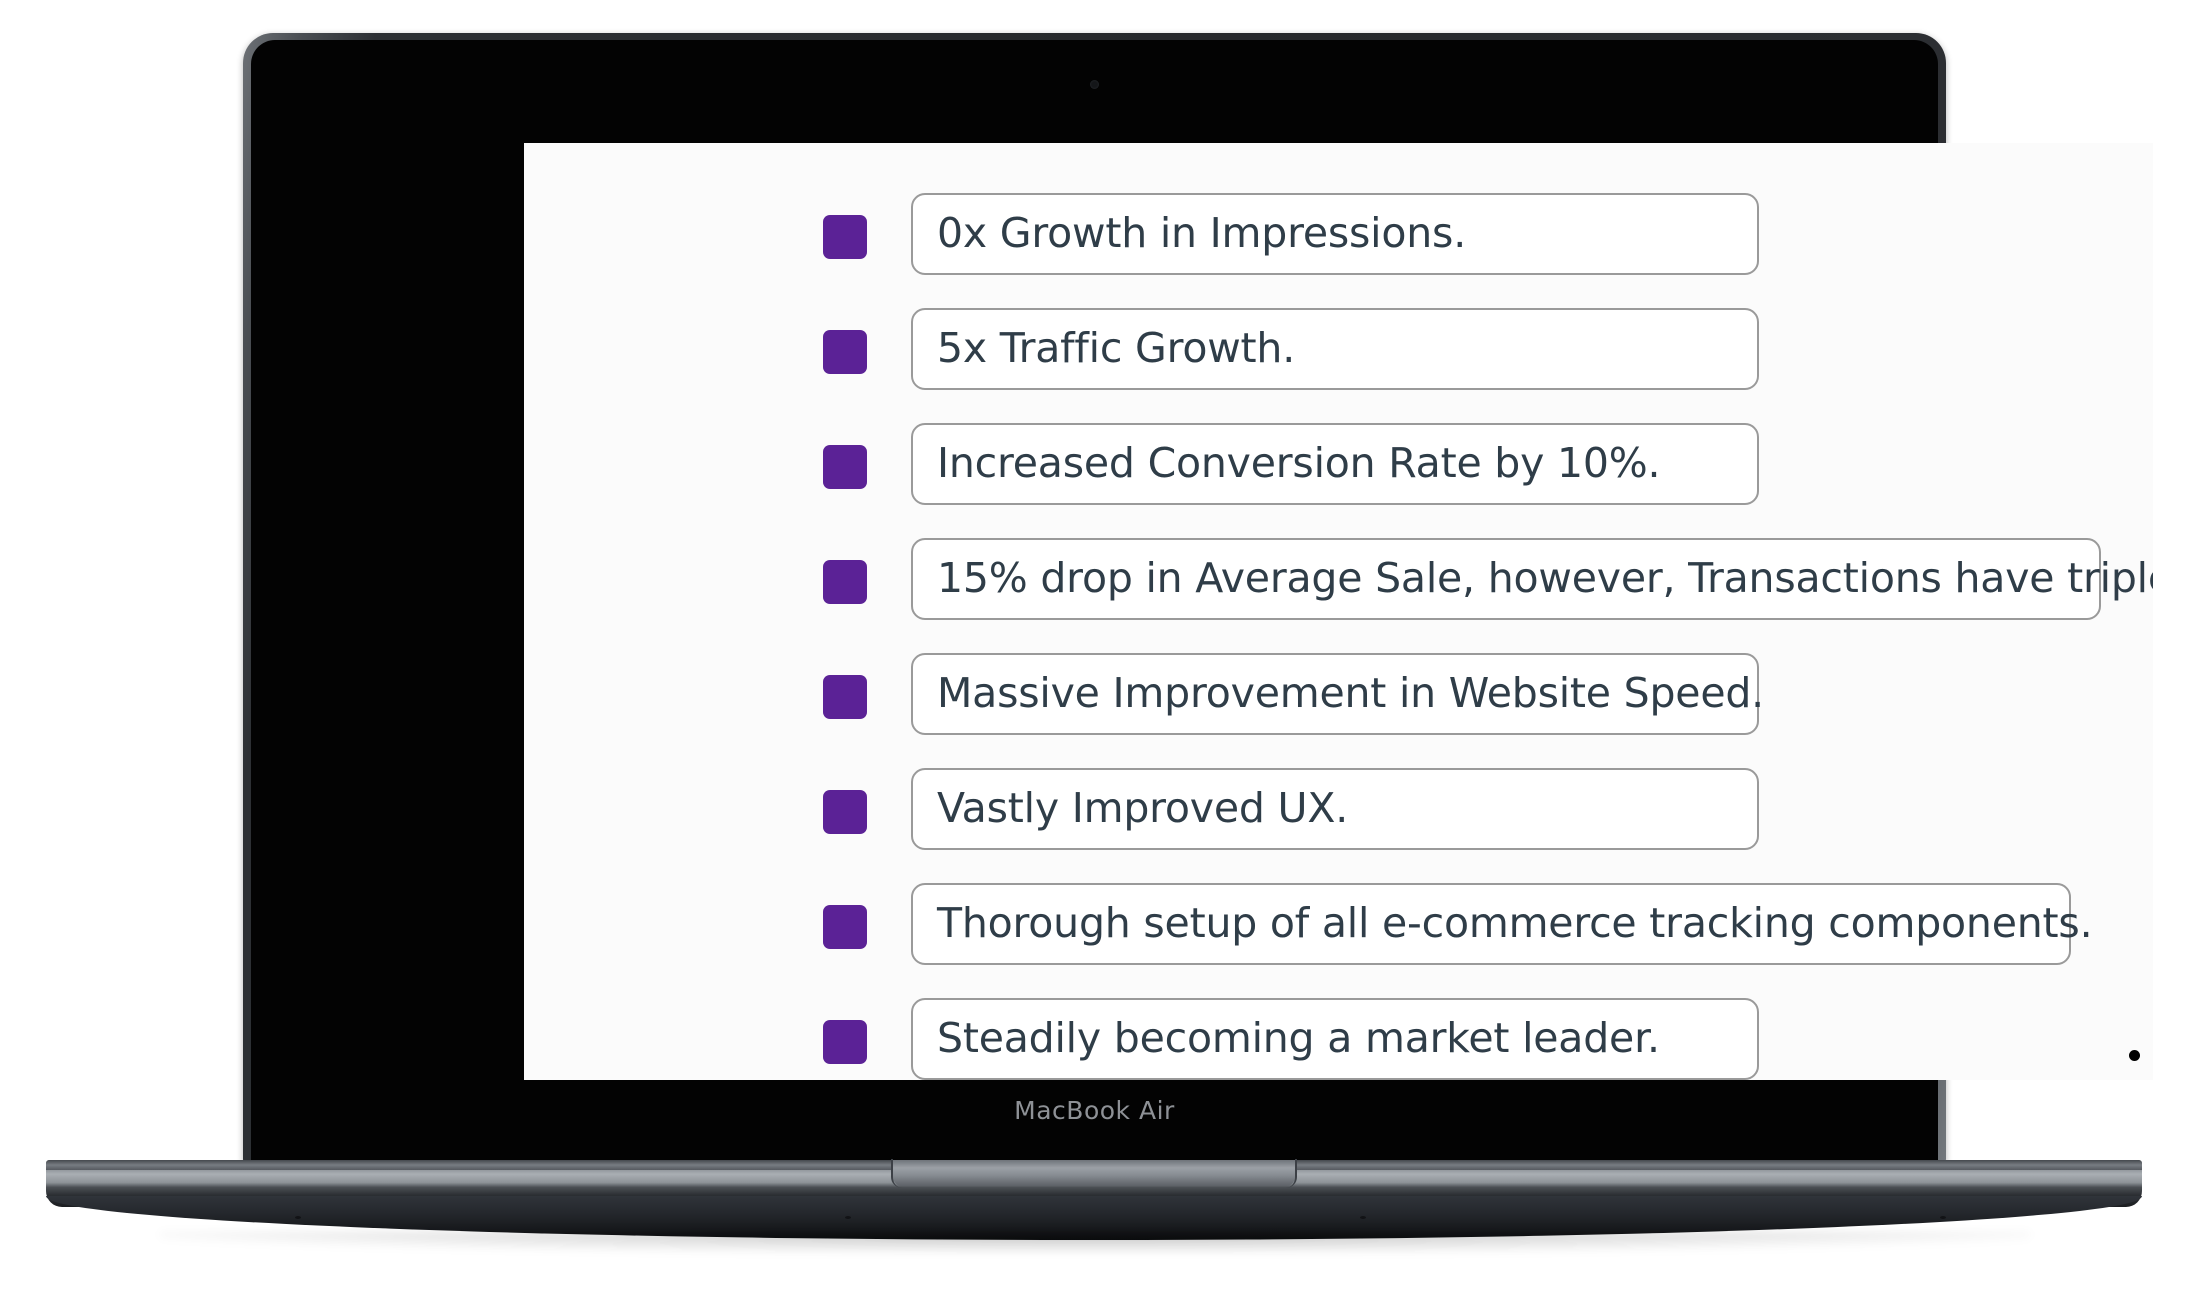 This screenshot has width=2187, height=1304. I want to click on list-item: Steadily becoming a market leader., so click(1338, 1032).